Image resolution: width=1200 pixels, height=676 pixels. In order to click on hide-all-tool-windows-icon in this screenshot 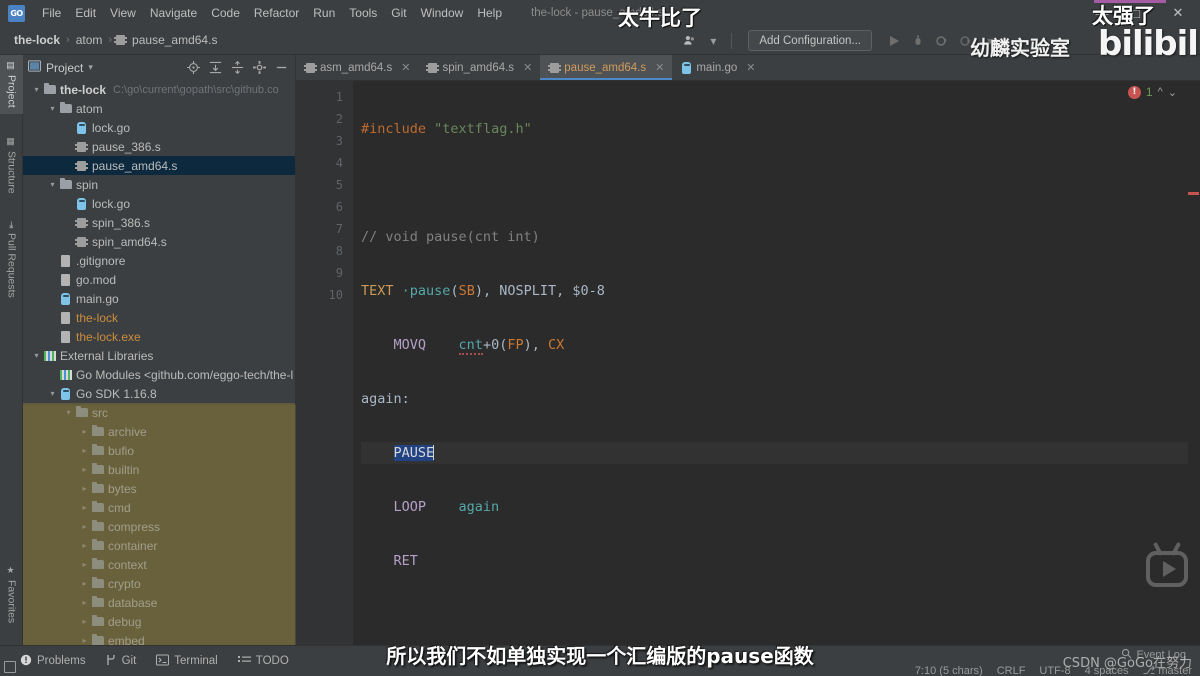, I will do `click(10, 667)`.